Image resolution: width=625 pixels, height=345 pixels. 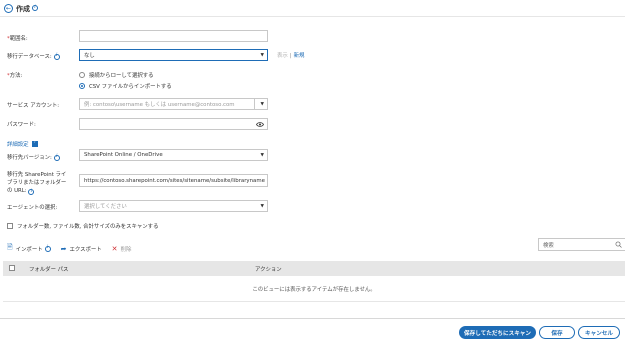 What do you see at coordinates (557, 332) in the screenshot?
I see `save-button: 保存` at bounding box center [557, 332].